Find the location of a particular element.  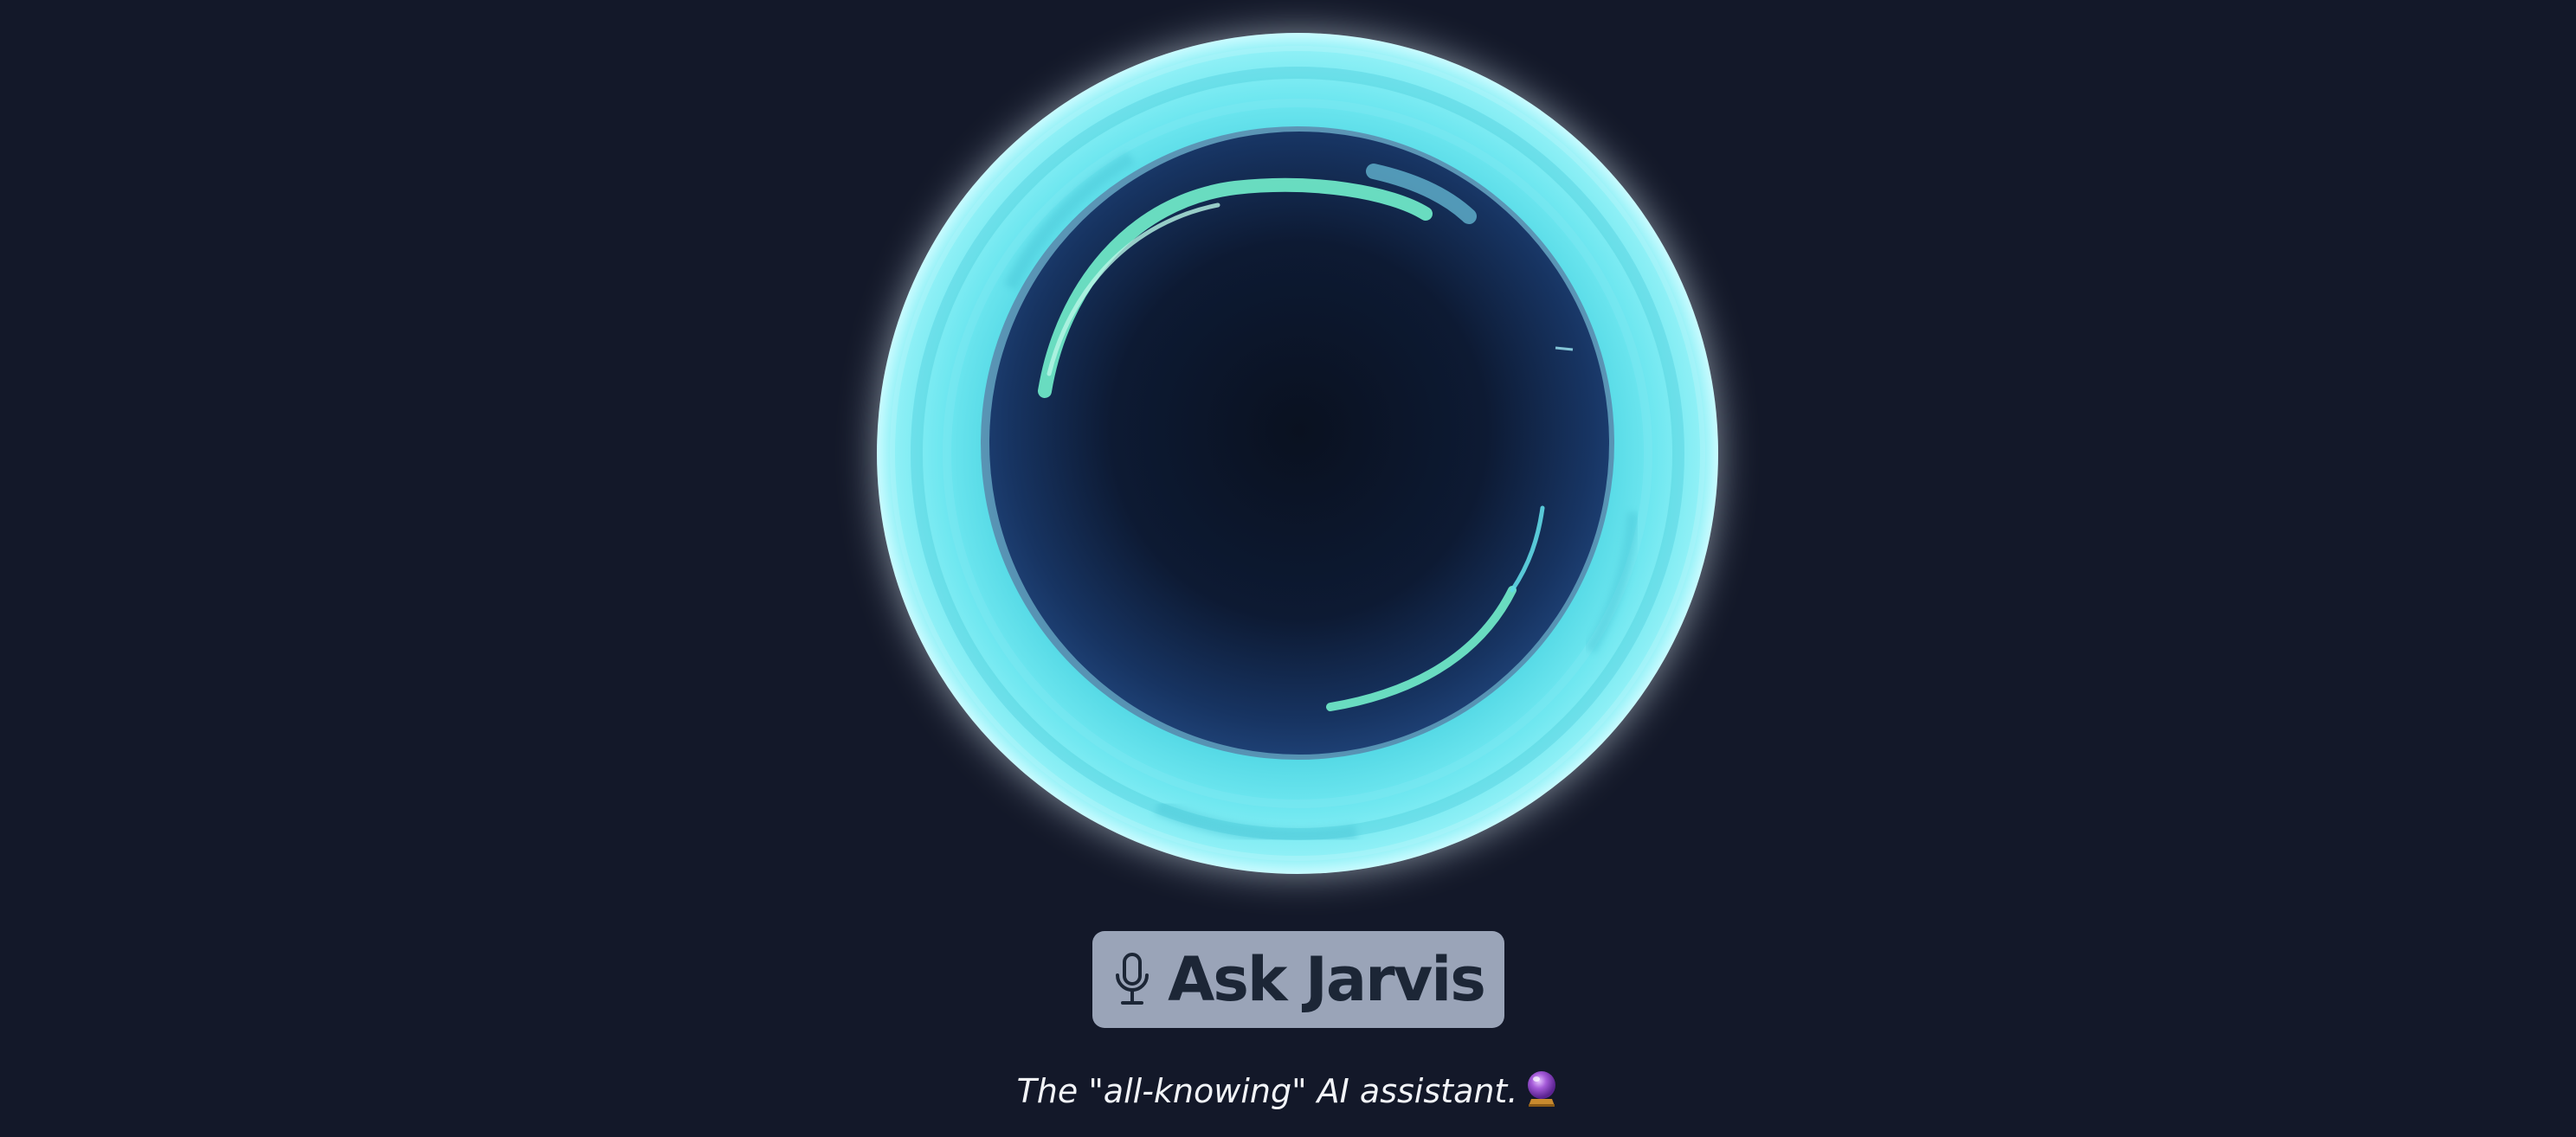

ask-jarvis-button: Ask Jarvis is located at coordinates (1298, 979).